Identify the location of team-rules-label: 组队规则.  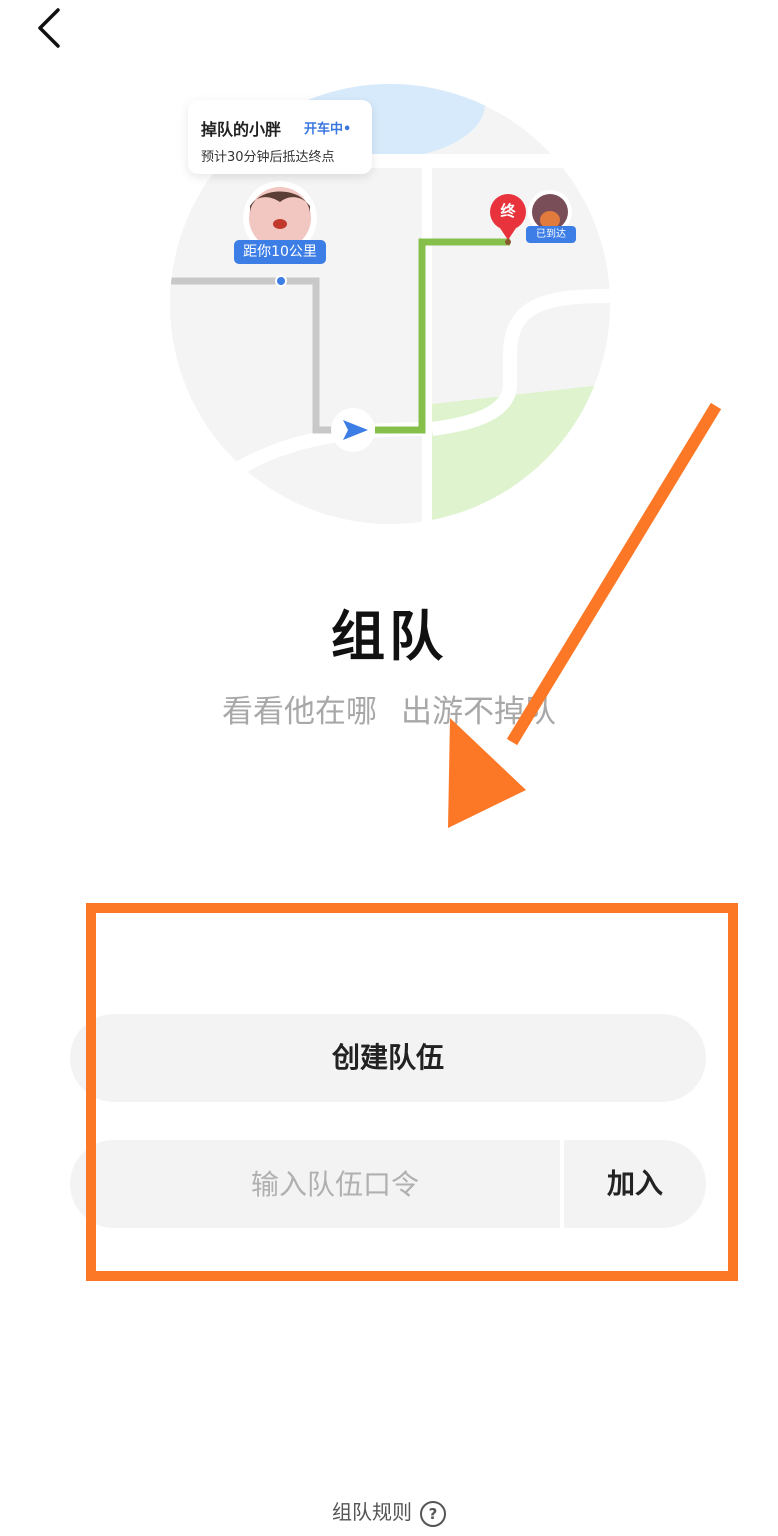
(372, 1512).